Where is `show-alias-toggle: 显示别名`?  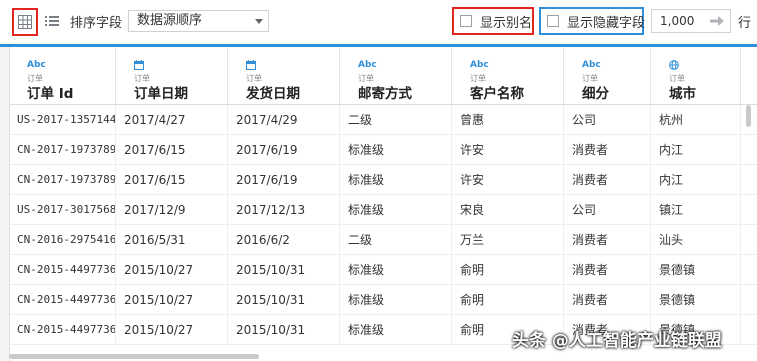
show-alias-toggle: 显示别名 is located at coordinates (493, 21).